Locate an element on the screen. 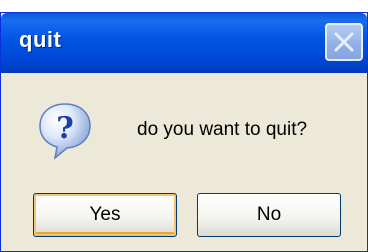 The image size is (368, 252). no-button: No is located at coordinates (269, 215).